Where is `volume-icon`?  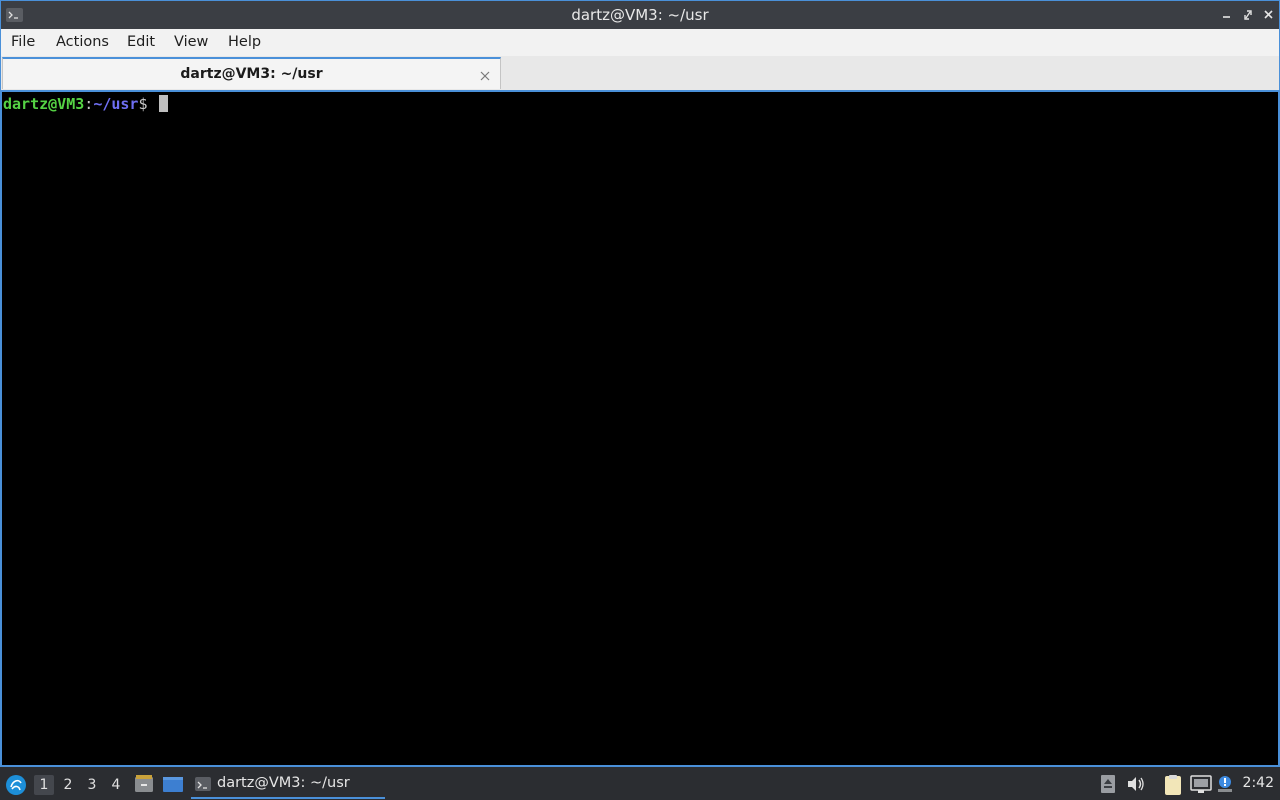
volume-icon is located at coordinates (1136, 784).